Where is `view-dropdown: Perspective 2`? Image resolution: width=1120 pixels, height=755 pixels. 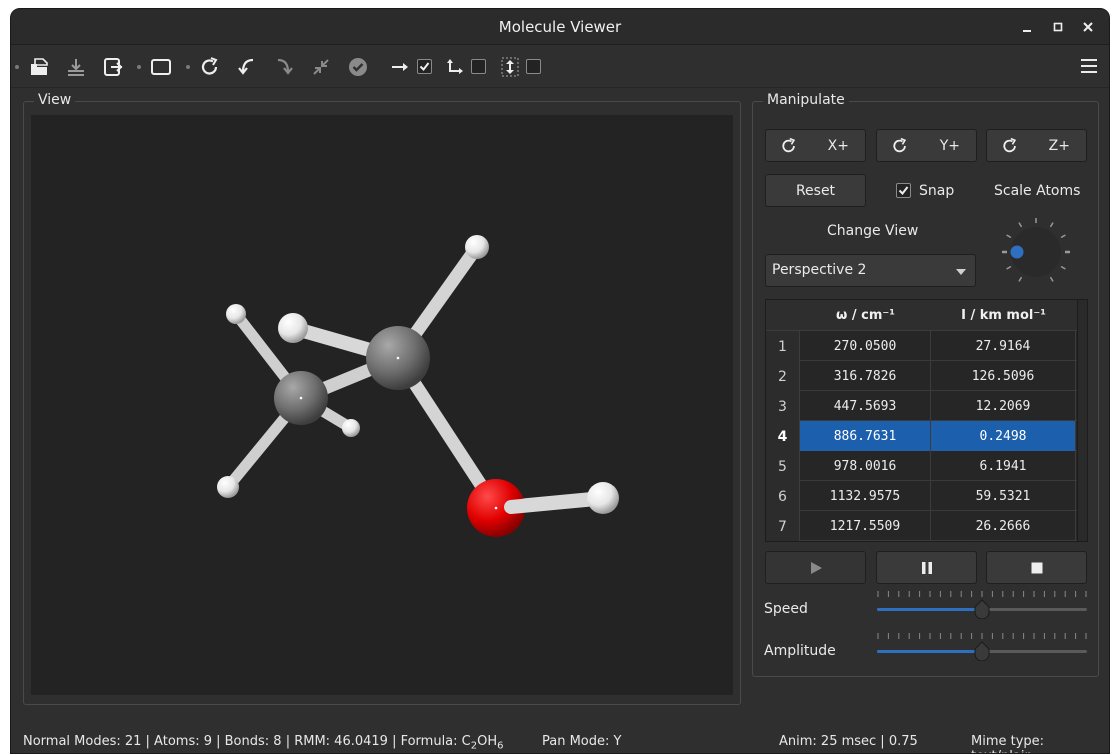 view-dropdown: Perspective 2 is located at coordinates (870, 270).